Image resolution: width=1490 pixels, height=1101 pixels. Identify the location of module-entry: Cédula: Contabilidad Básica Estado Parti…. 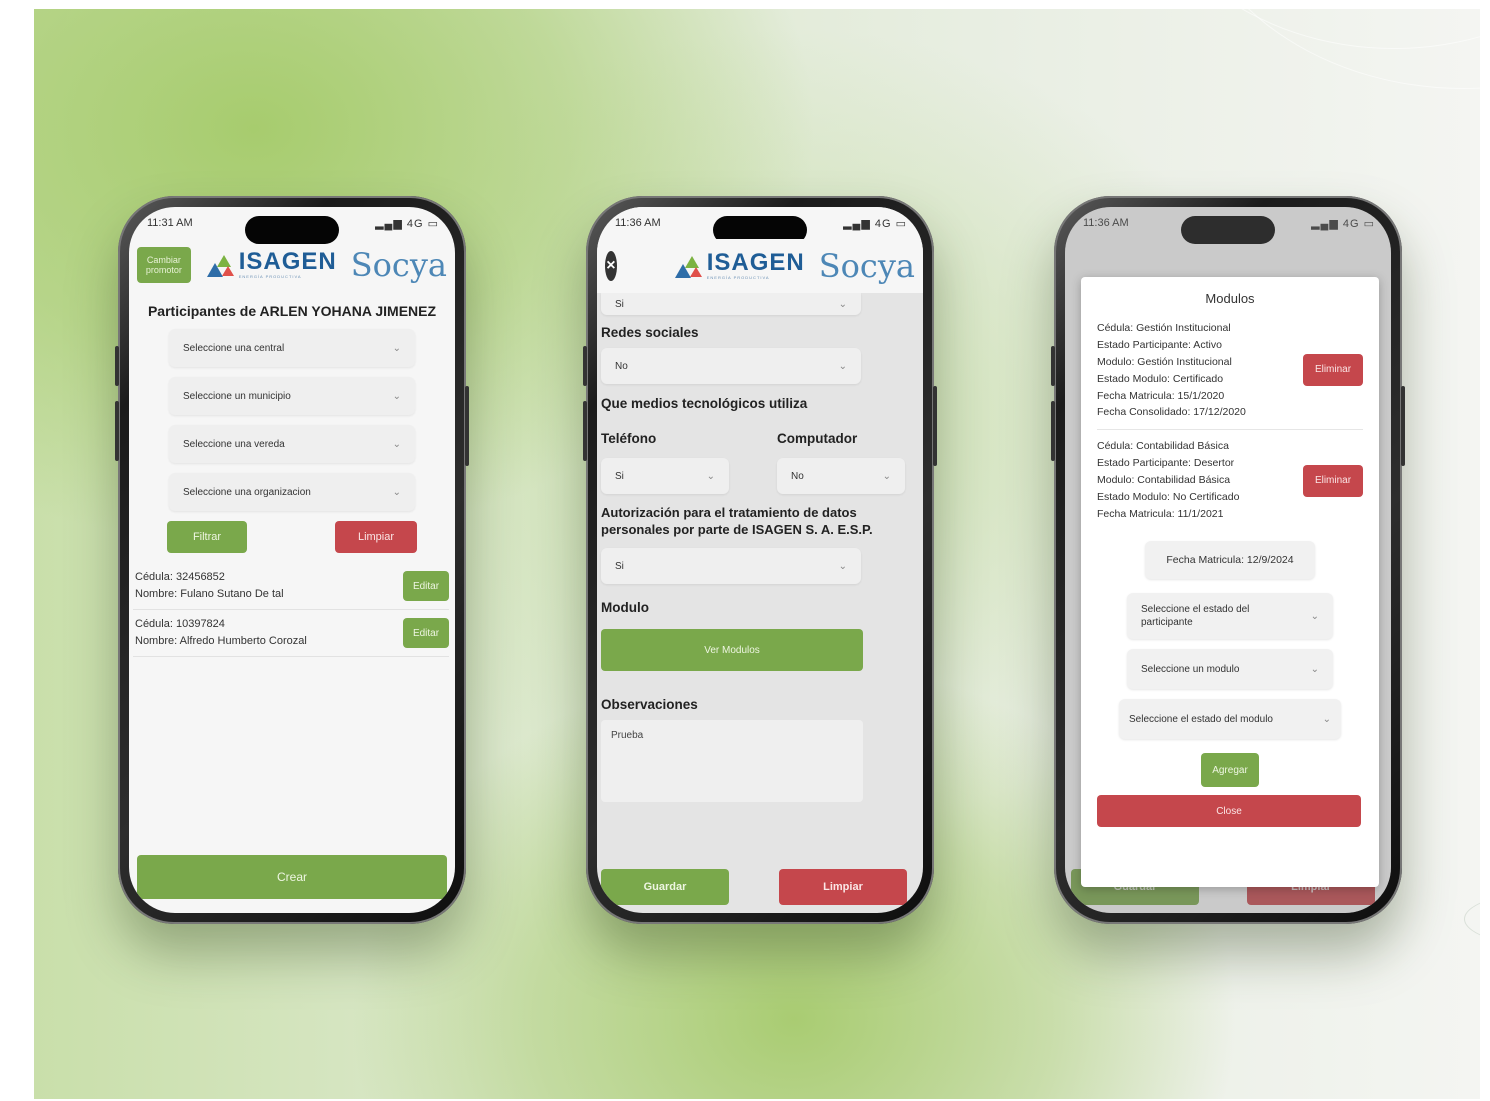
(1230, 485).